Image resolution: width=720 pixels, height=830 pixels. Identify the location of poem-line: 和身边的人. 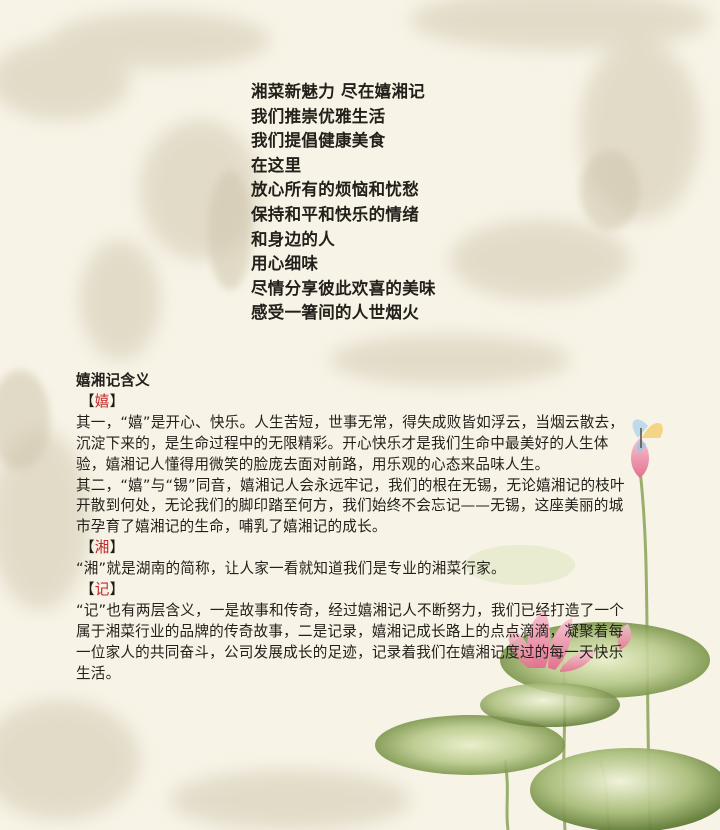
(293, 239).